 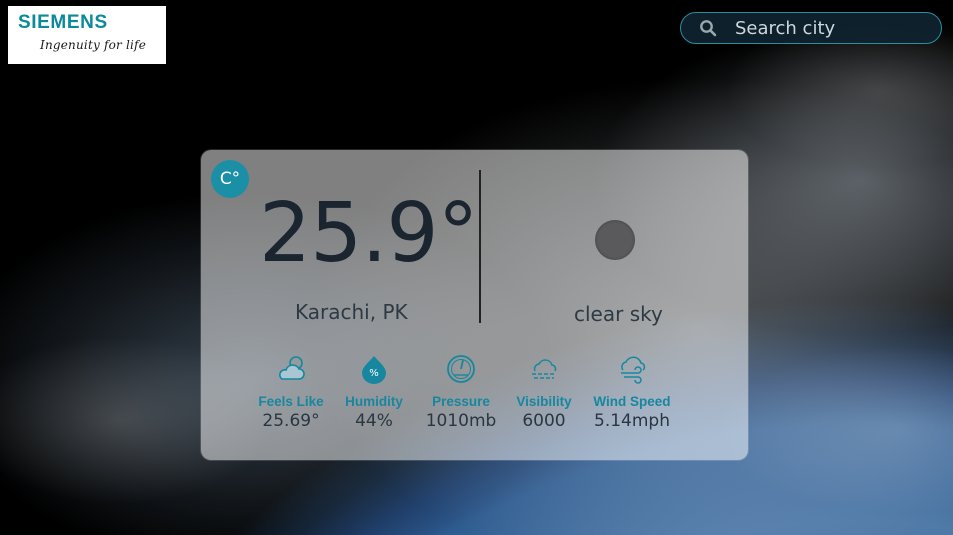 What do you see at coordinates (369, 233) in the screenshot?
I see `temperature: 25.9°` at bounding box center [369, 233].